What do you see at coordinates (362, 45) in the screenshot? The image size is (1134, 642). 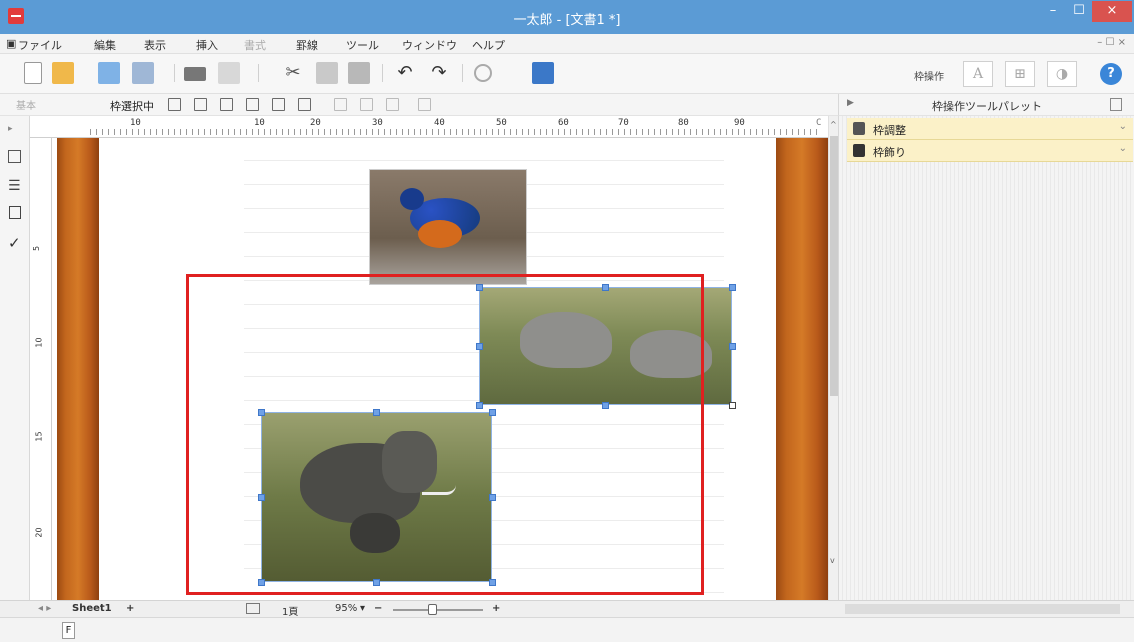 I see `menu-tools: ツール` at bounding box center [362, 45].